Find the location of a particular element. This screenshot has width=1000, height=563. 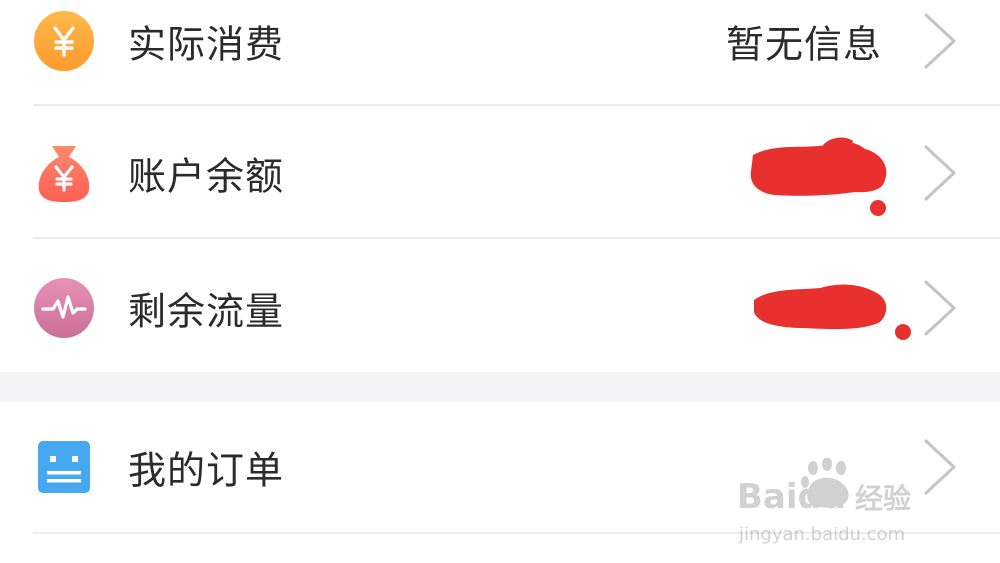

watermark-product: 经验 is located at coordinates (883, 498).